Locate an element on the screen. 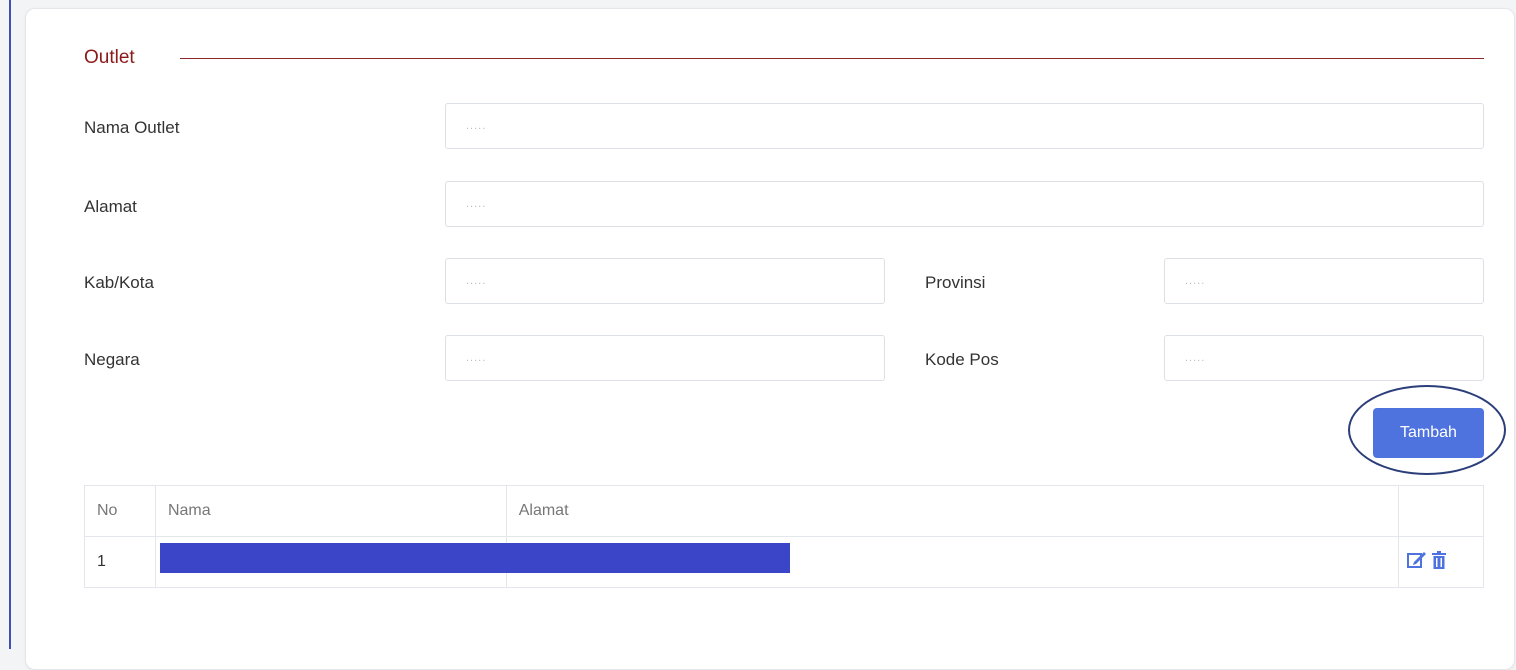  section-divider is located at coordinates (832, 58).